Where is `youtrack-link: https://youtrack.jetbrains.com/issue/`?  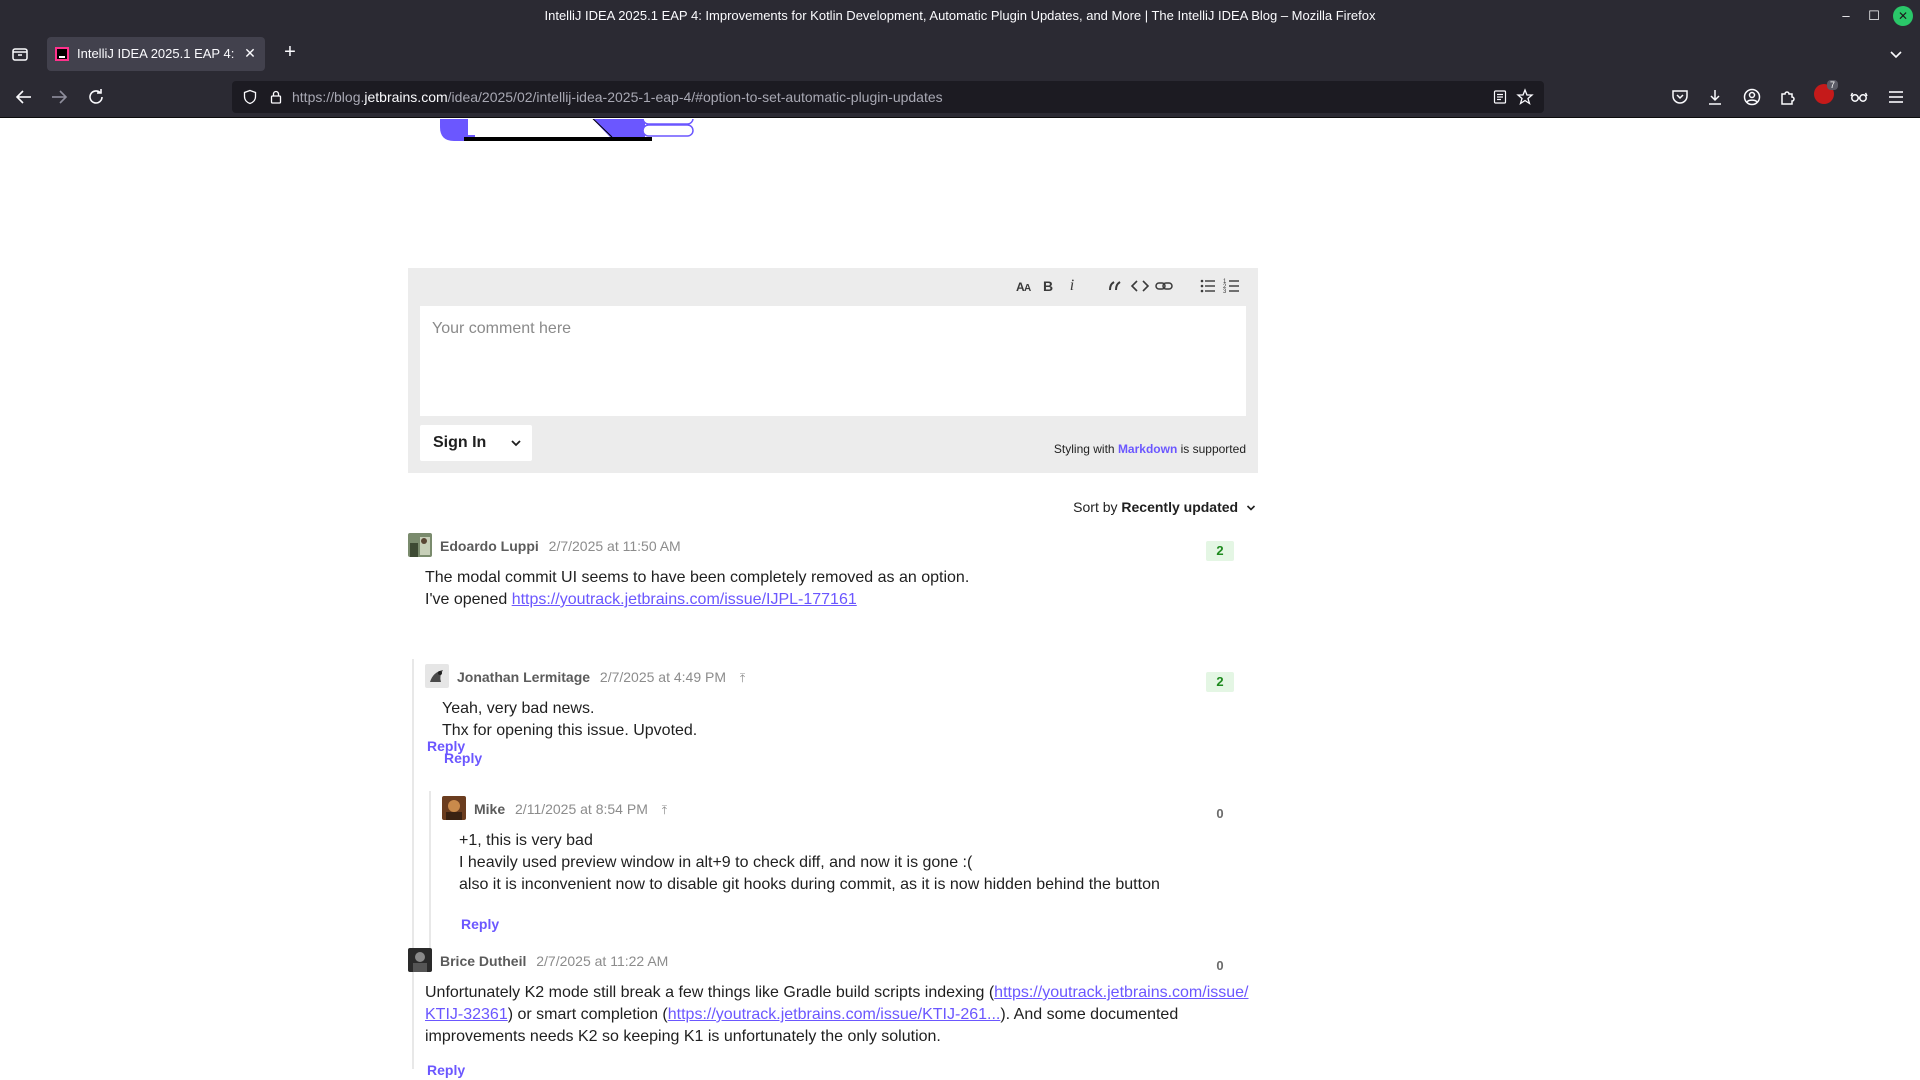 youtrack-link: https://youtrack.jetbrains.com/issue/ is located at coordinates (1121, 992).